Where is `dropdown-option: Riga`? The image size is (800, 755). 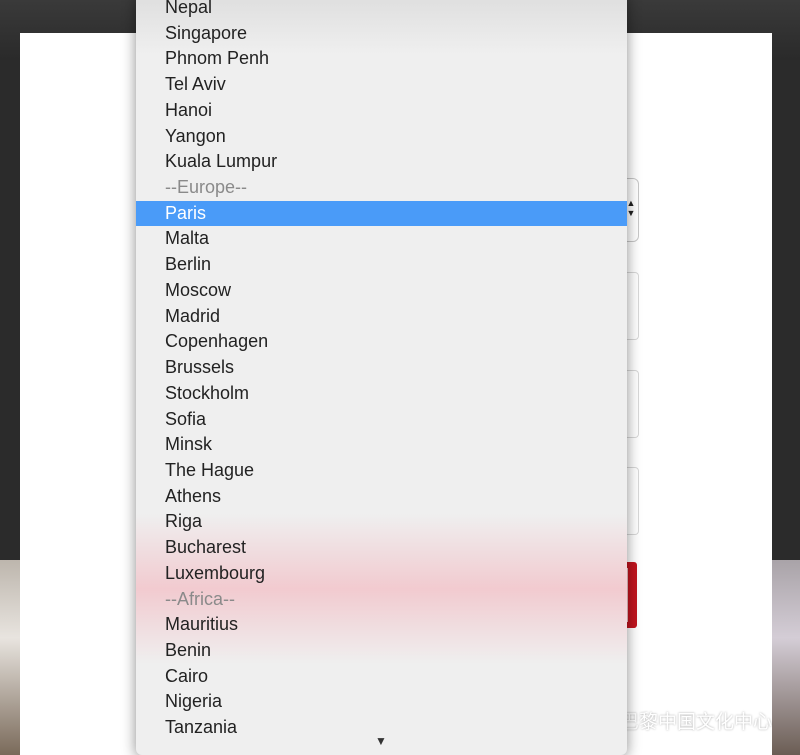 dropdown-option: Riga is located at coordinates (381, 522).